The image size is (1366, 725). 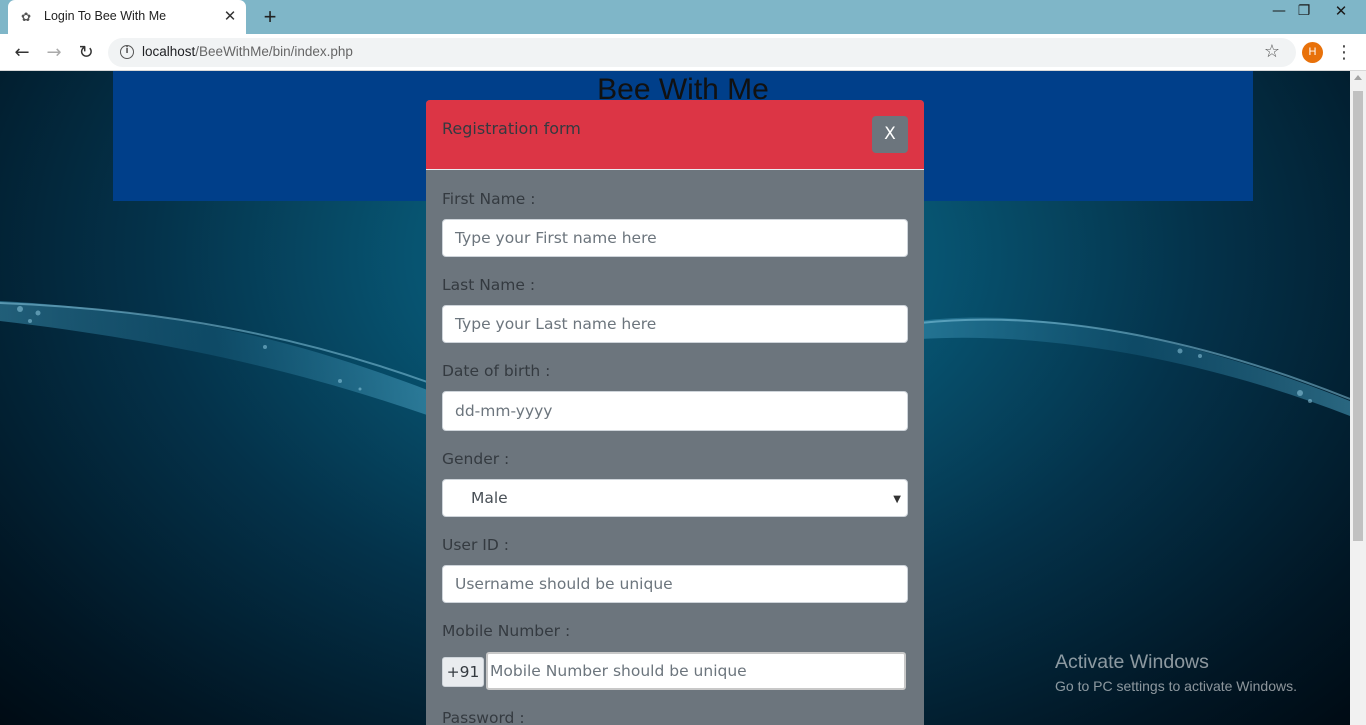 What do you see at coordinates (675, 135) in the screenshot?
I see `modal-header: Registration form X` at bounding box center [675, 135].